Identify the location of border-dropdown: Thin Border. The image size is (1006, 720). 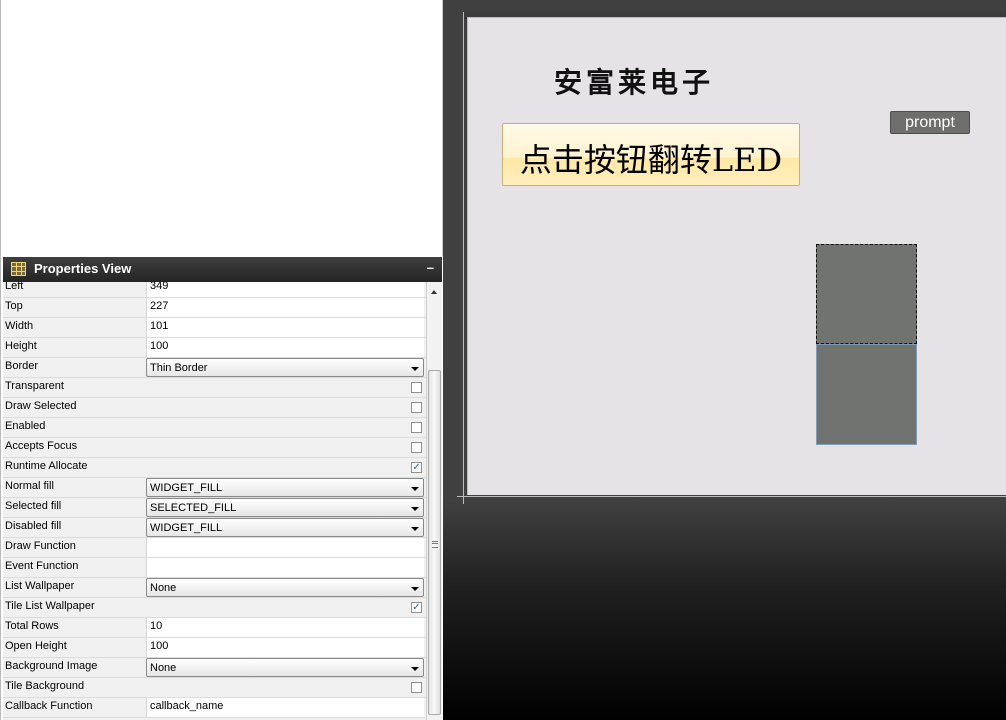
(285, 367).